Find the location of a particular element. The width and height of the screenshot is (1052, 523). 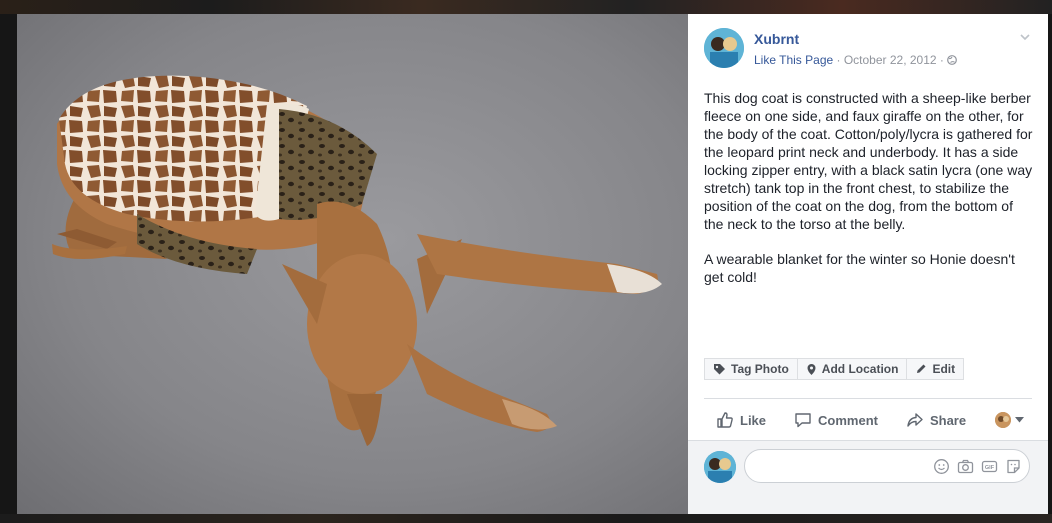

tag-icon is located at coordinates (719, 368).